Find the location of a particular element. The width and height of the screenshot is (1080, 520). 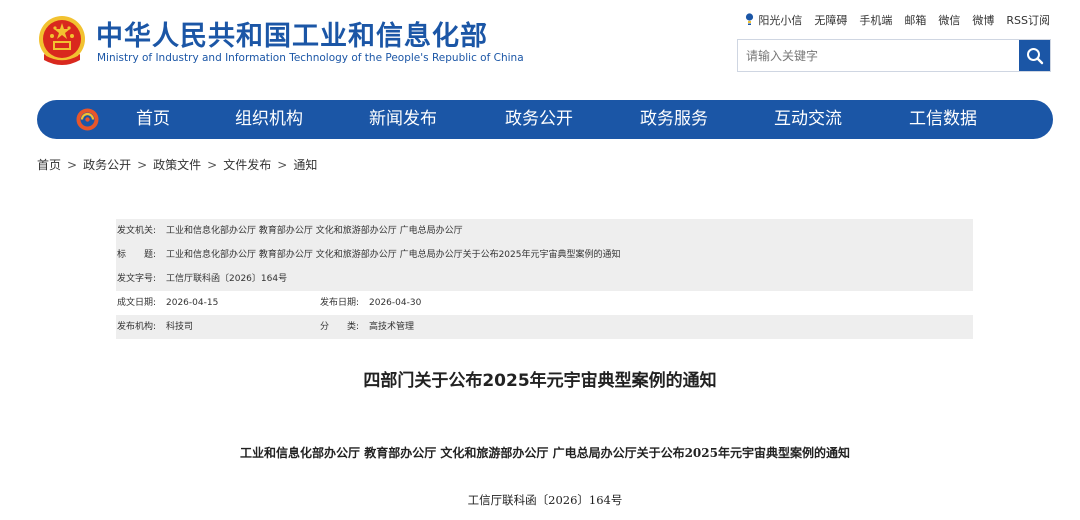

article-docno: 工信厅联科函〔2026〕164号 is located at coordinates (545, 500).